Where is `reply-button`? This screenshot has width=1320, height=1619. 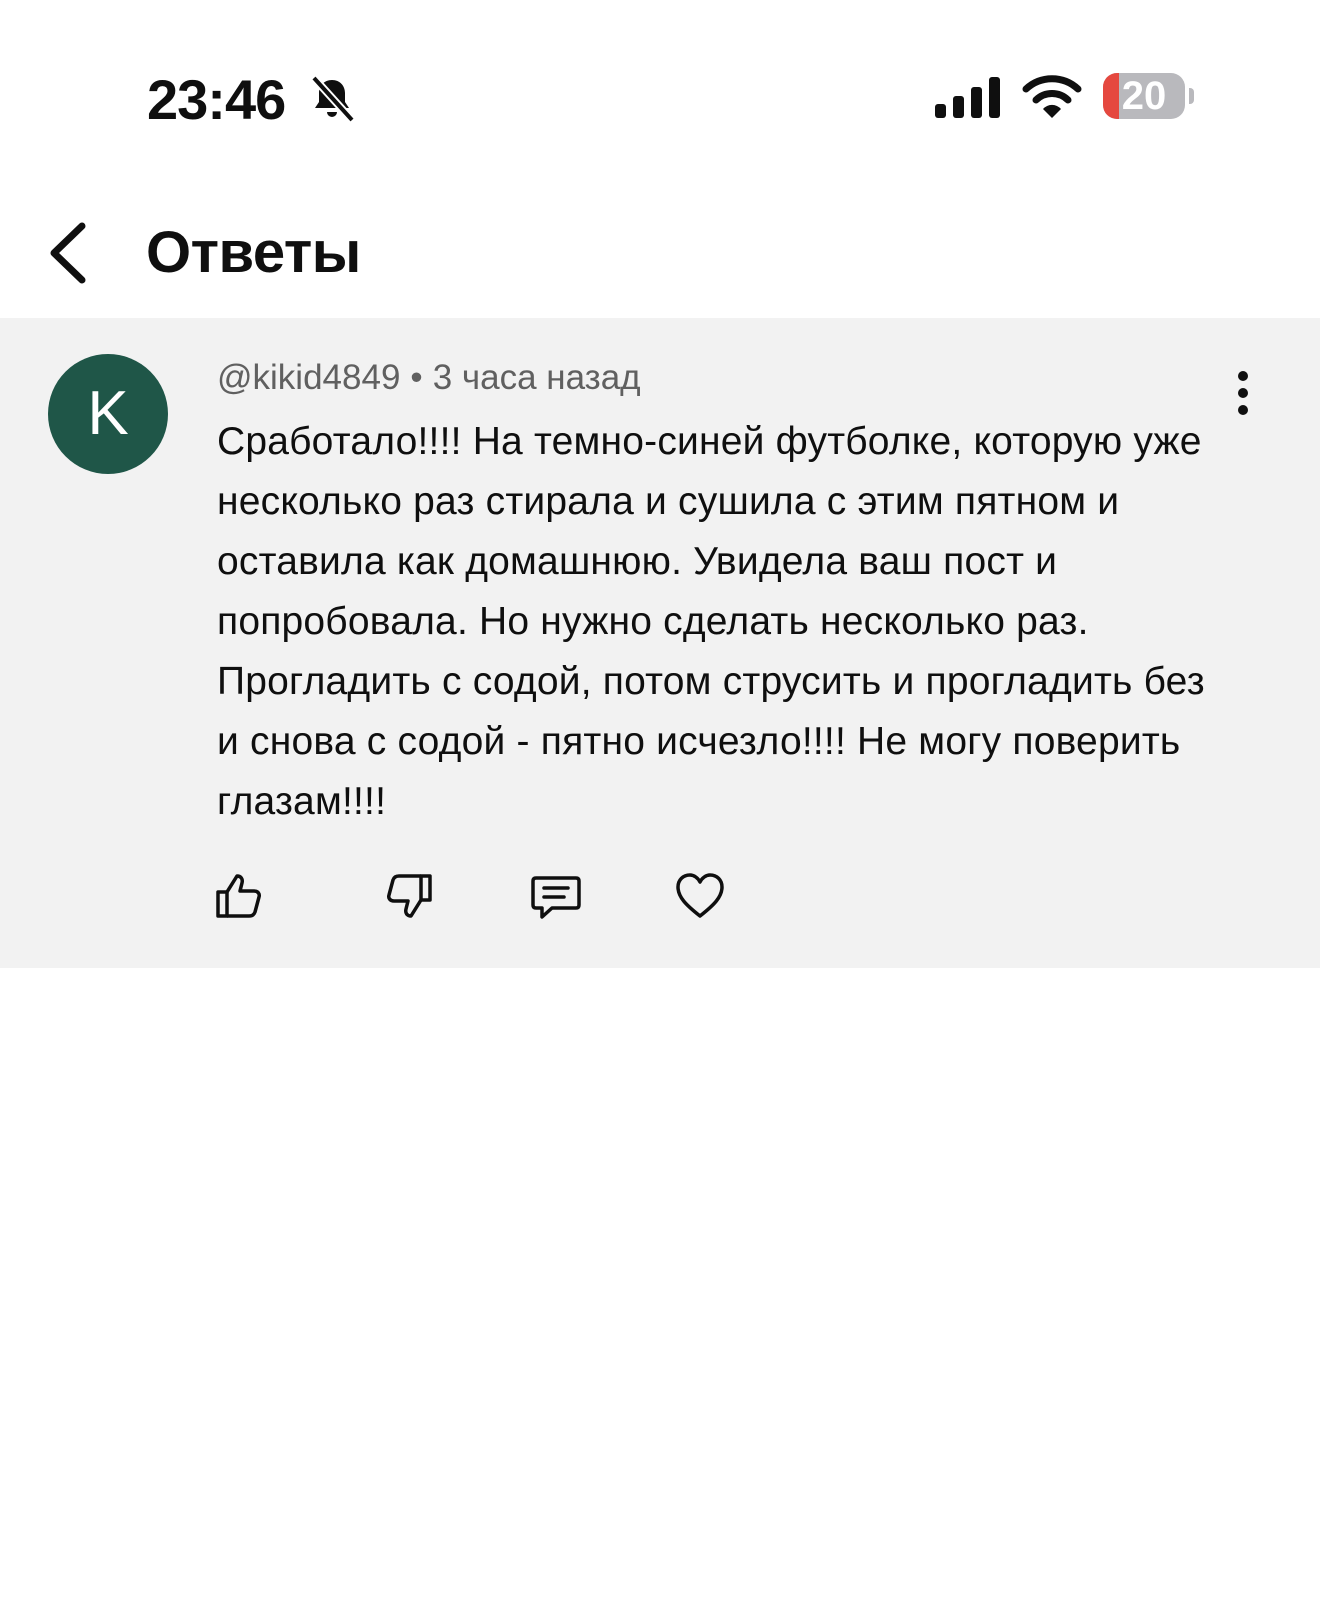 reply-button is located at coordinates (556, 896).